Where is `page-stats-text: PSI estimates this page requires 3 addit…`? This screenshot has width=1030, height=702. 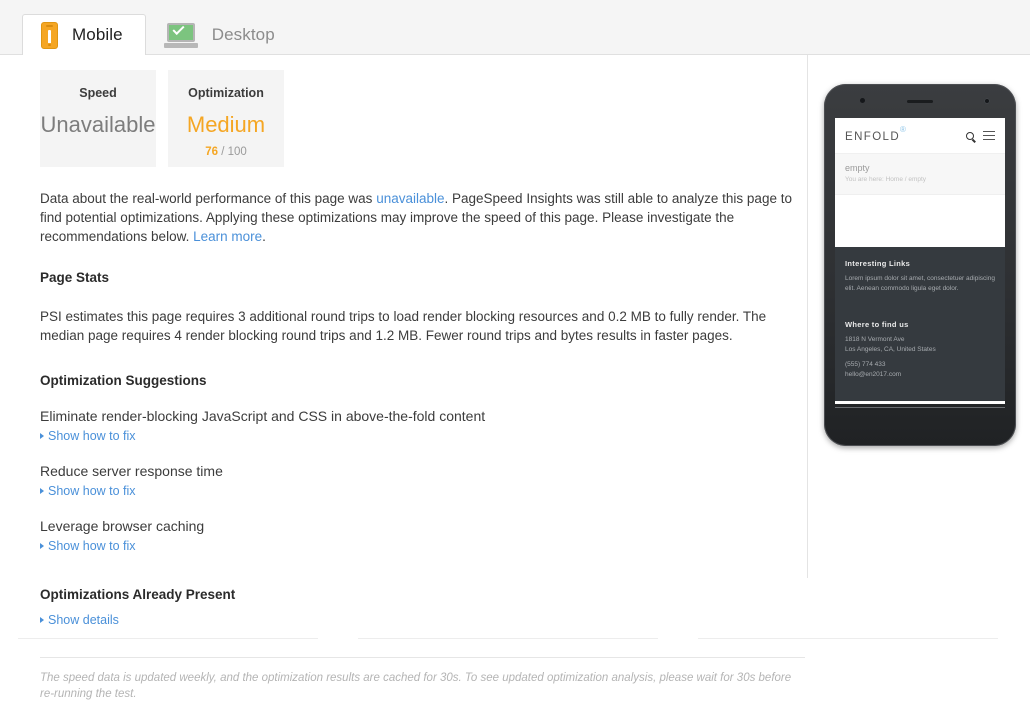 page-stats-text: PSI estimates this page requires 3 addit… is located at coordinates (403, 326).